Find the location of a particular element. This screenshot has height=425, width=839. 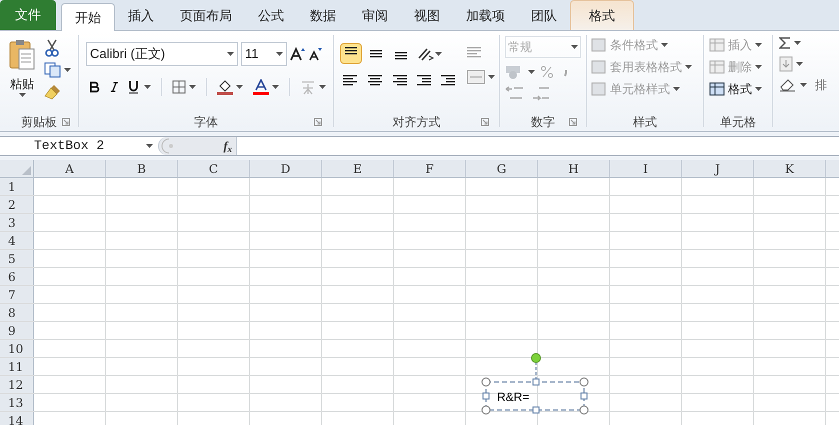

align-right-icon is located at coordinates (399, 81).